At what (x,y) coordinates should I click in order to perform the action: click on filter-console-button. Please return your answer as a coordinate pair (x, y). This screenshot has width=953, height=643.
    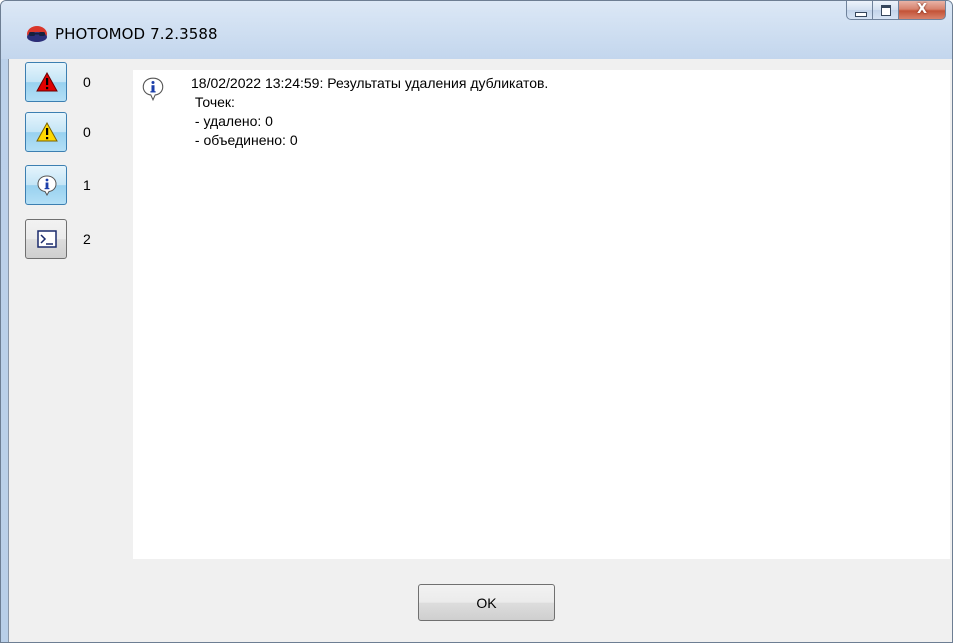
    Looking at the image, I should click on (46, 239).